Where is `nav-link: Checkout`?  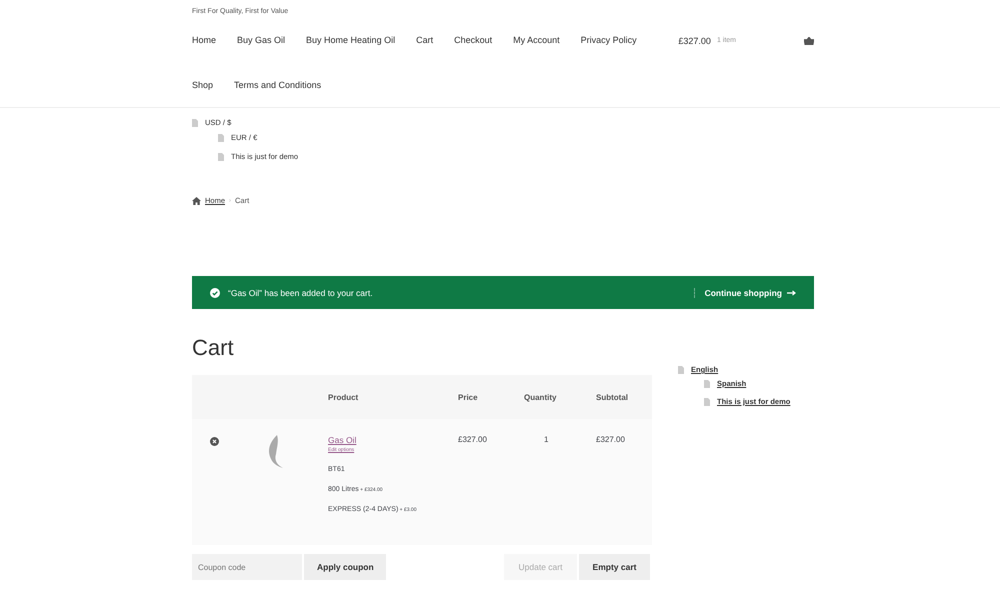
nav-link: Checkout is located at coordinates (473, 40).